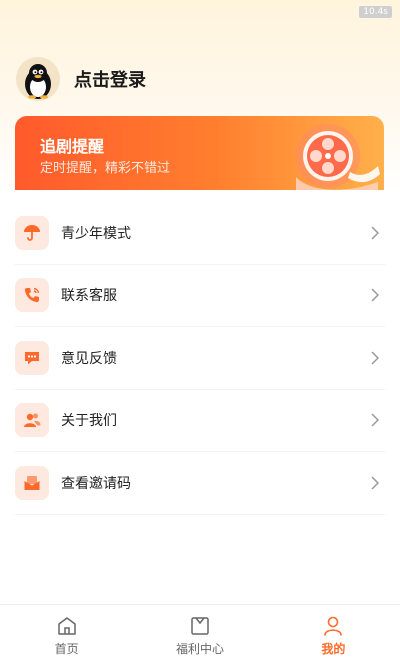  I want to click on bottom-tab-bar: 首页 福利中心 我的, so click(200, 635).